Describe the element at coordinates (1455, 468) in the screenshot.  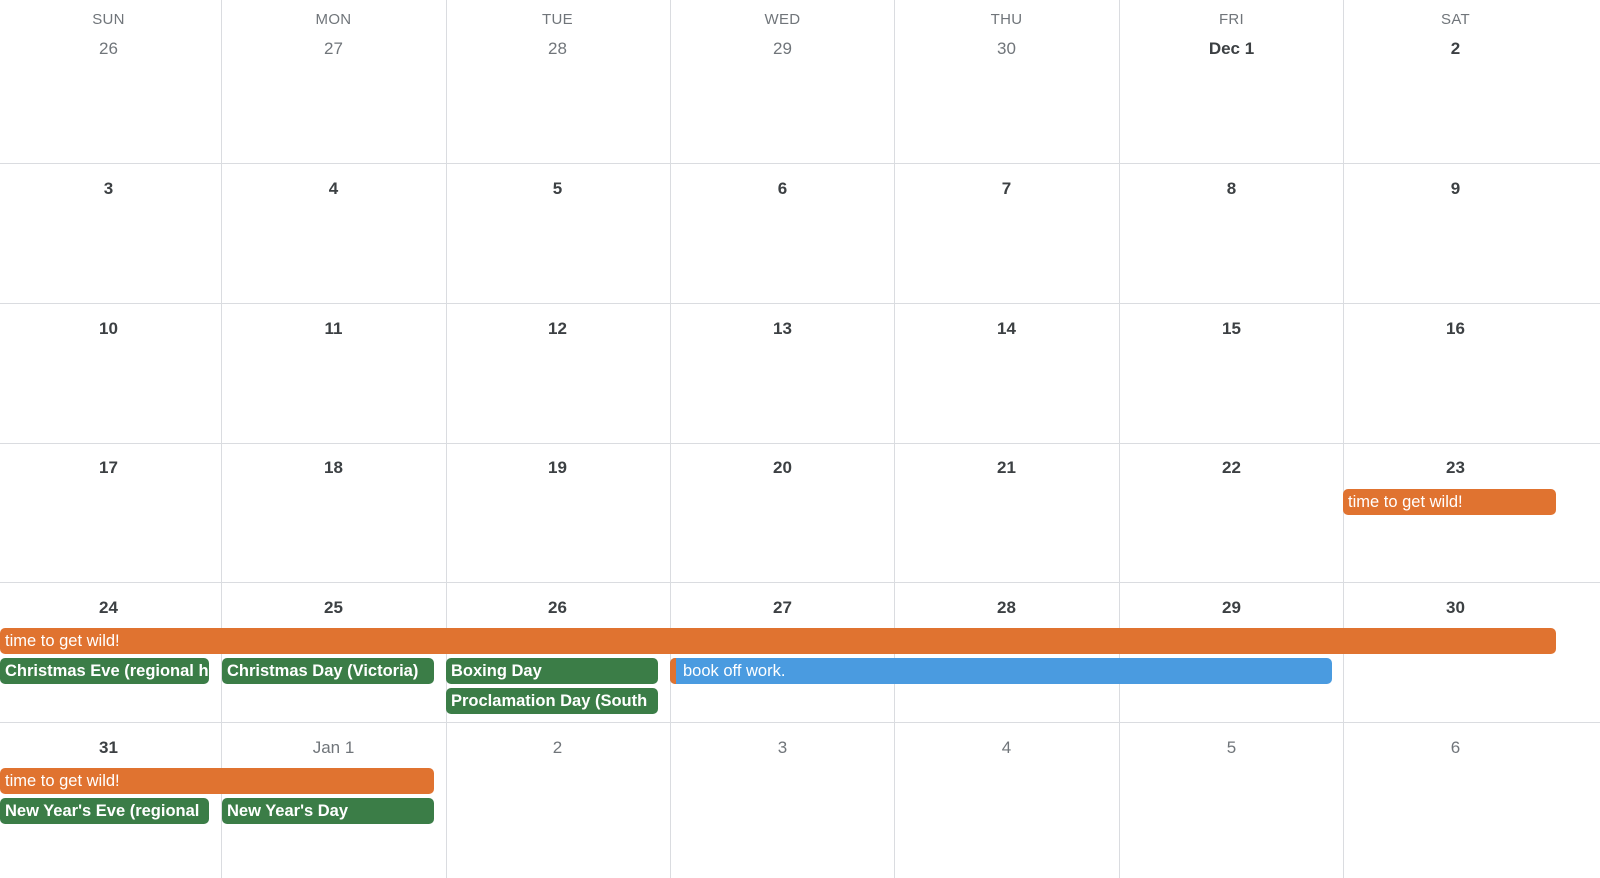
I see `day-number: 23` at that location.